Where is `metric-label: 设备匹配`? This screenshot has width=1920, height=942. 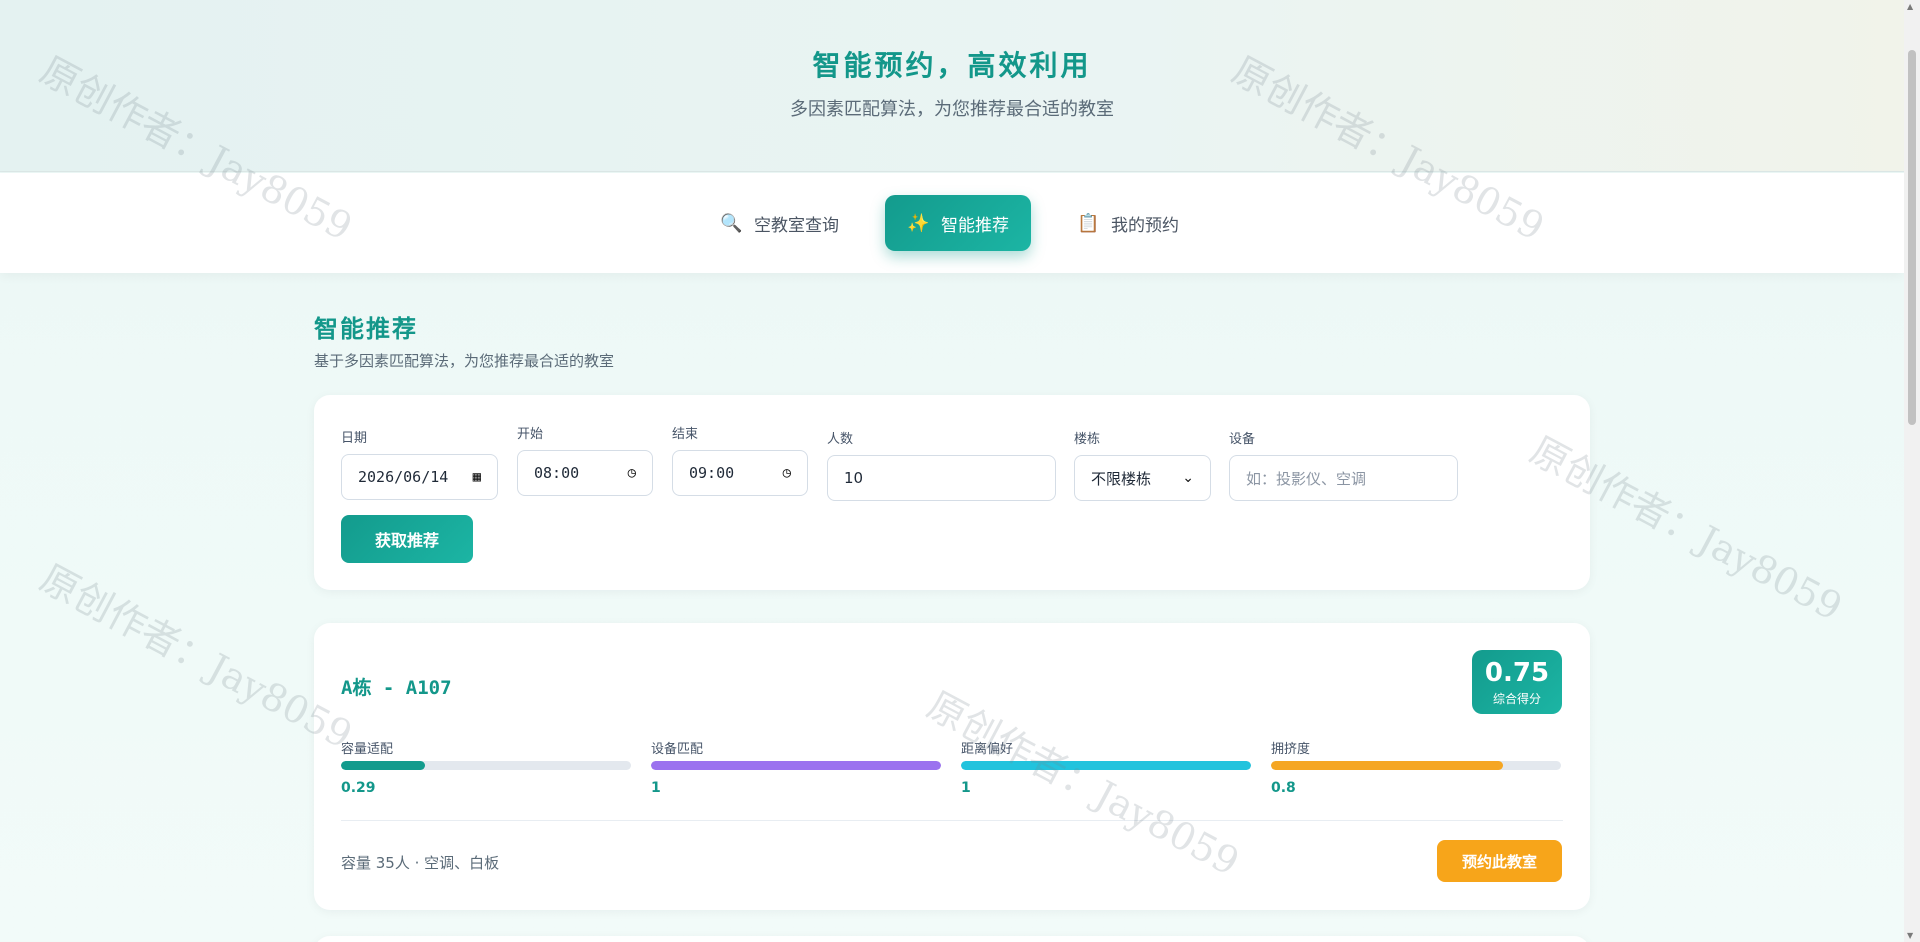
metric-label: 设备匹配 is located at coordinates (677, 749).